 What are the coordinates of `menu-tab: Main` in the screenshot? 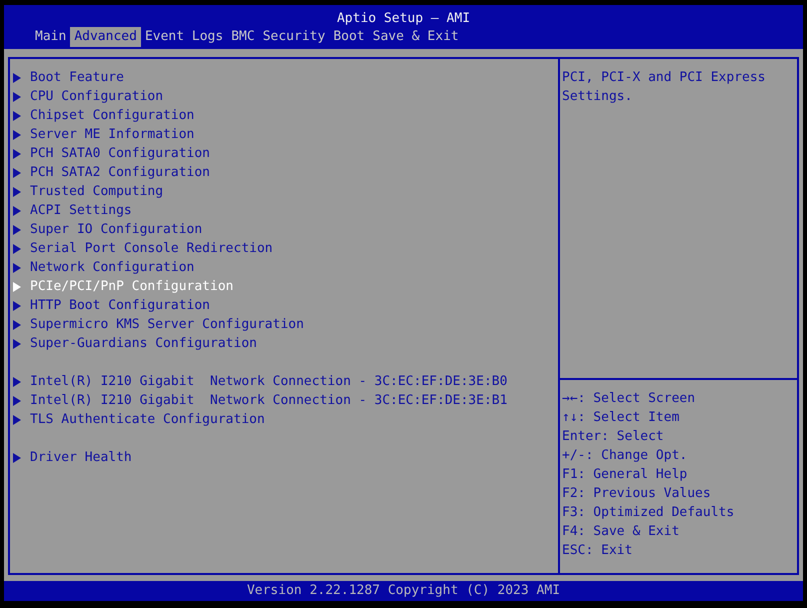 It's located at (50, 37).